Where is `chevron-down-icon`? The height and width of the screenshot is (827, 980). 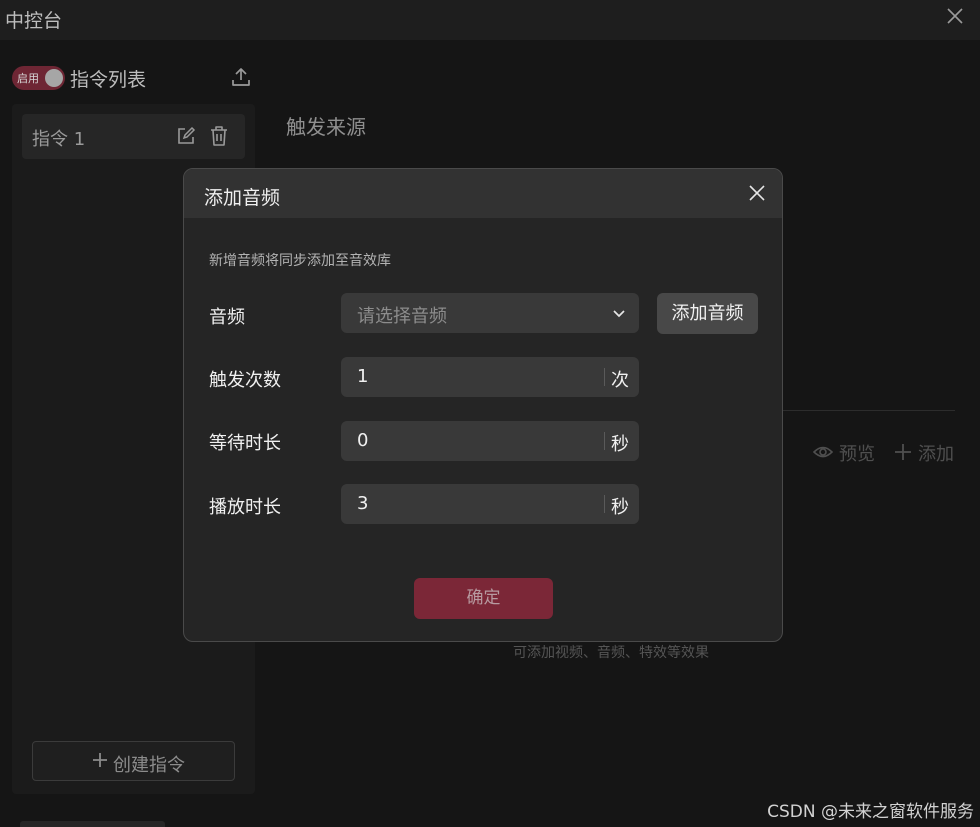 chevron-down-icon is located at coordinates (619, 314).